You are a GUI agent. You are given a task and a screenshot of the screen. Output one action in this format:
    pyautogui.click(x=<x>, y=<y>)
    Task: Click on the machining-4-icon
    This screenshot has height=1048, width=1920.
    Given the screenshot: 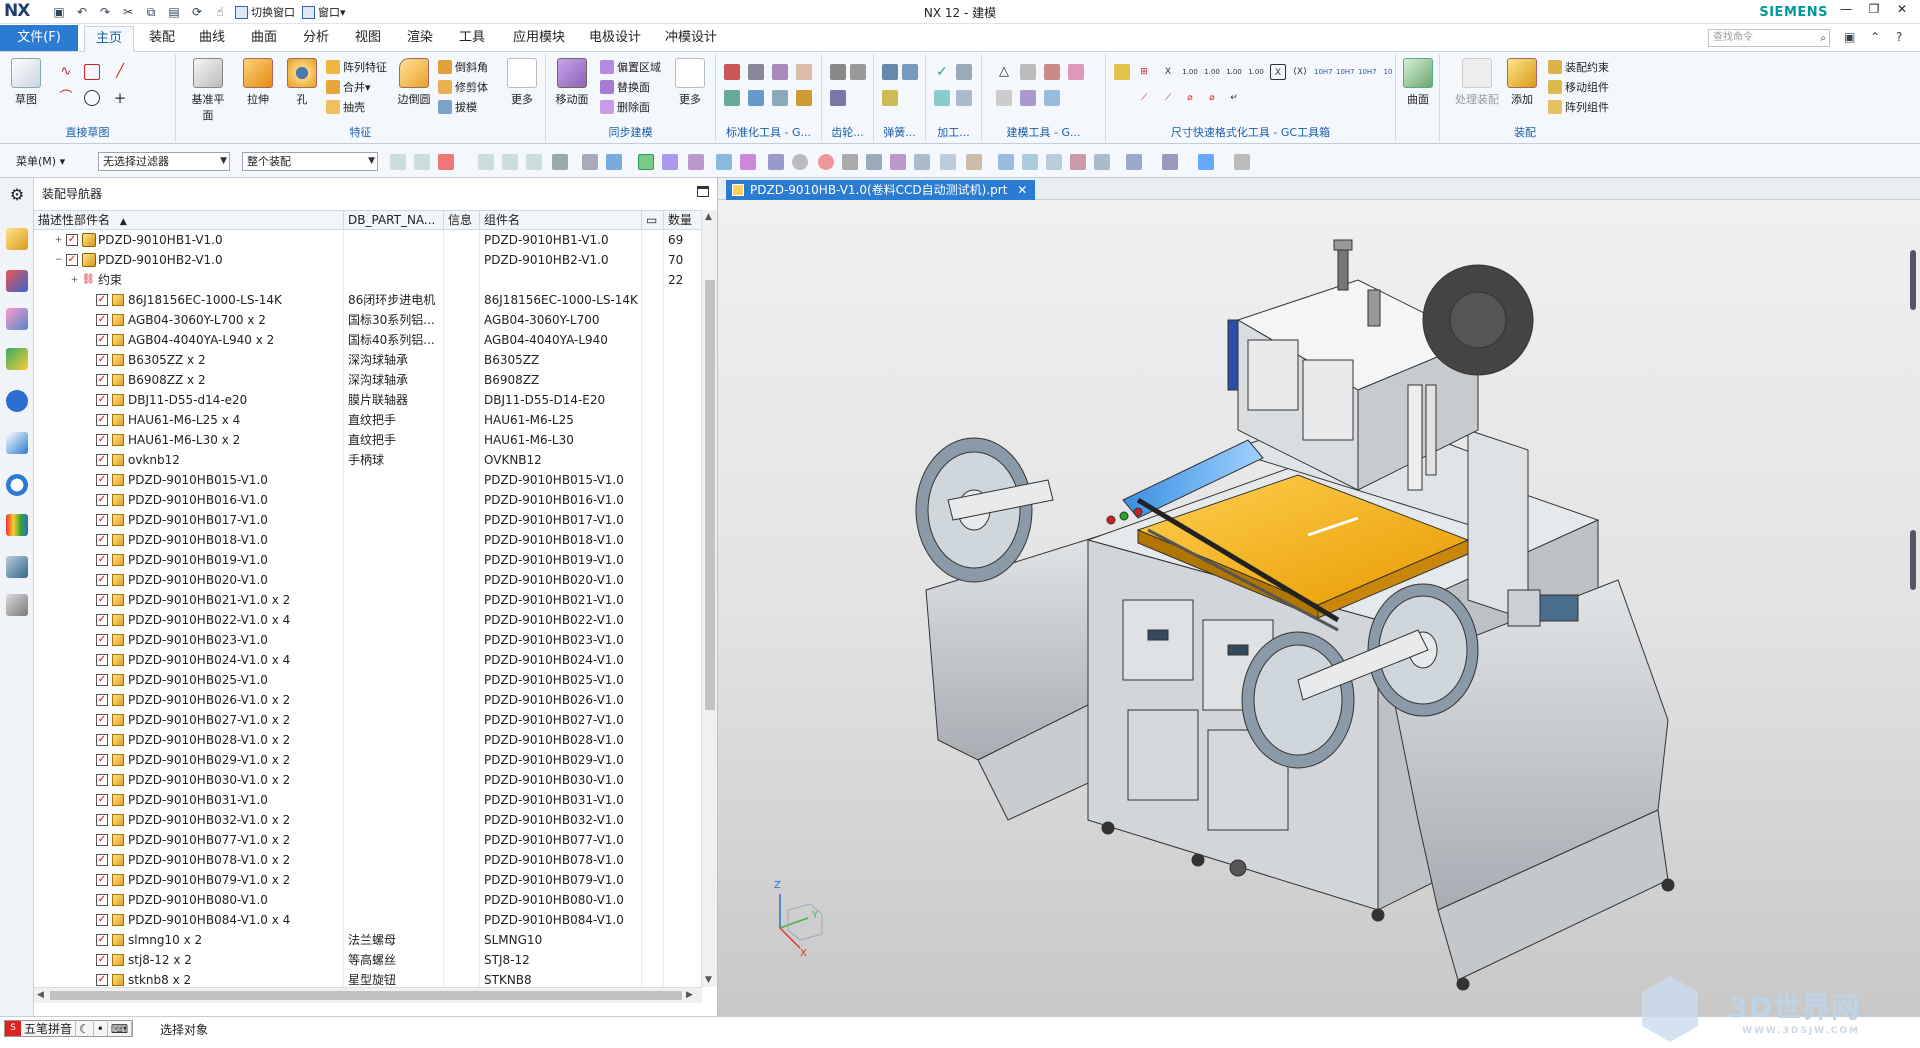 What is the action you would take?
    pyautogui.click(x=964, y=98)
    